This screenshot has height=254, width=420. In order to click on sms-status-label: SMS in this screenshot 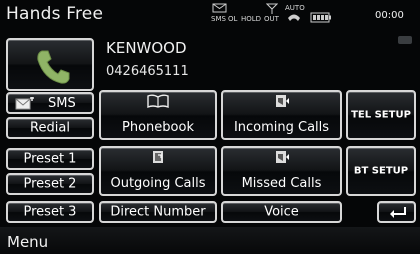, I will do `click(218, 19)`.